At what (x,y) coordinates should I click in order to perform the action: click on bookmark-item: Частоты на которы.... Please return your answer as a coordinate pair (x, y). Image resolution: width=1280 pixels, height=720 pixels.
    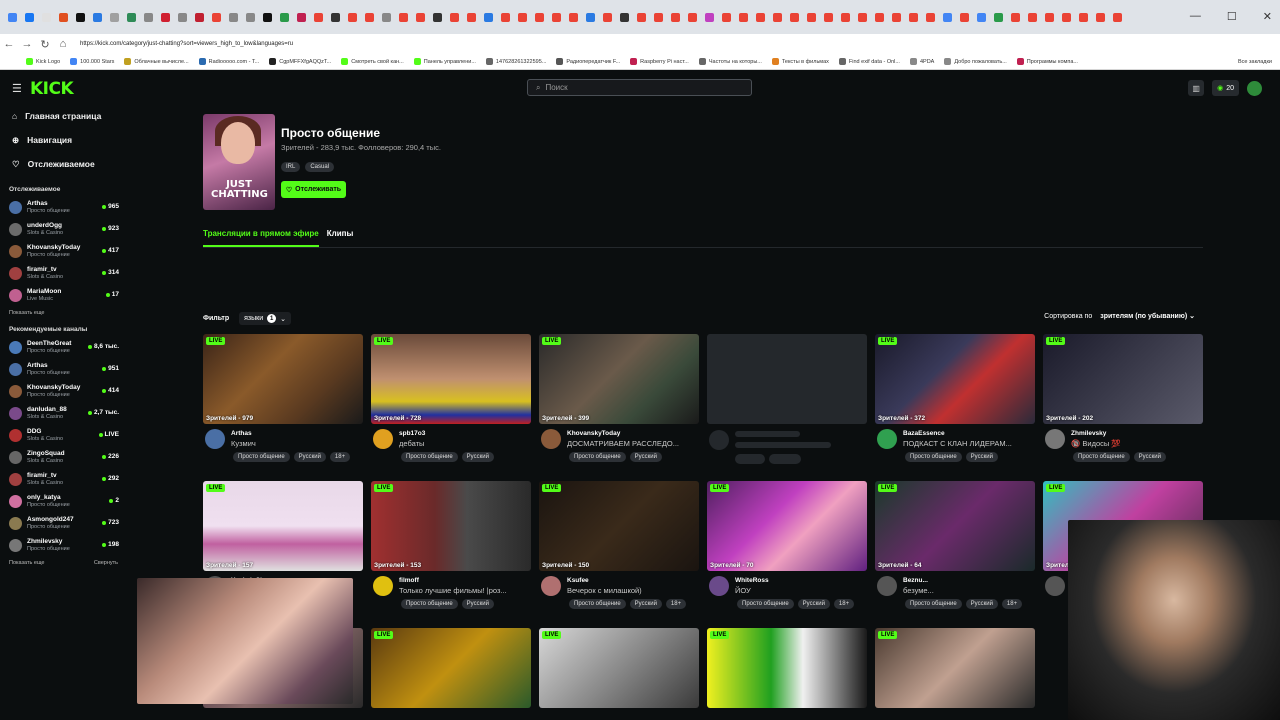
    Looking at the image, I should click on (730, 61).